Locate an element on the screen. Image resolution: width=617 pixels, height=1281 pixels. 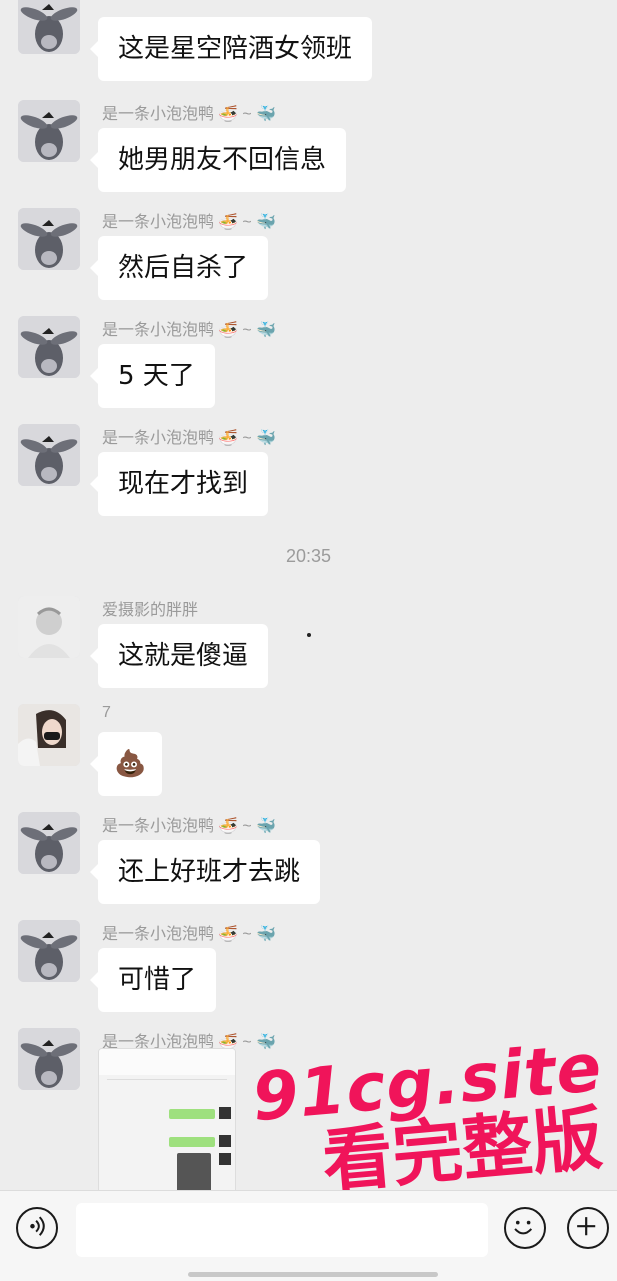
plus-icon is located at coordinates (586, 1226).